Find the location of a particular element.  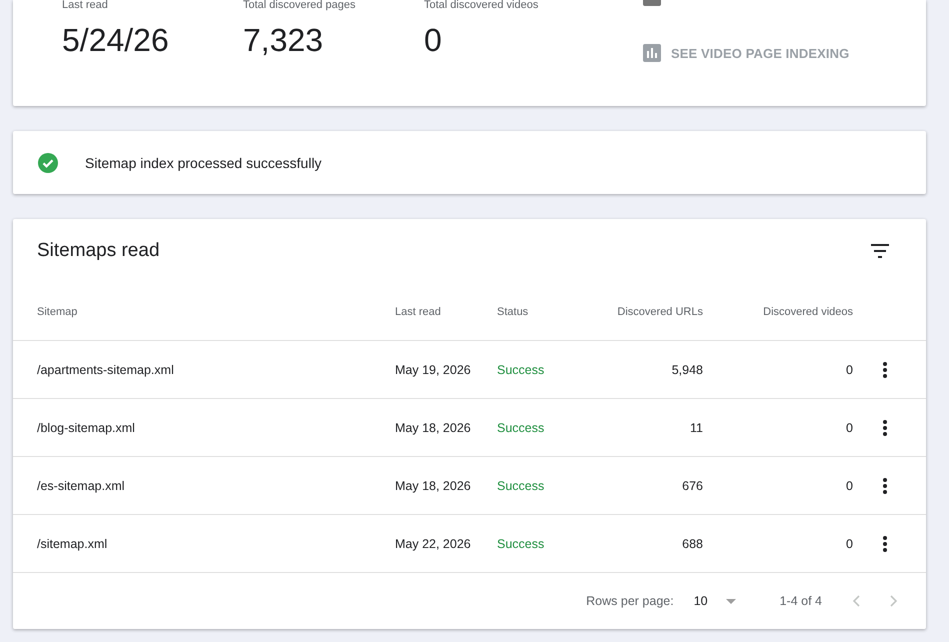

check-circle-icon is located at coordinates (48, 162).